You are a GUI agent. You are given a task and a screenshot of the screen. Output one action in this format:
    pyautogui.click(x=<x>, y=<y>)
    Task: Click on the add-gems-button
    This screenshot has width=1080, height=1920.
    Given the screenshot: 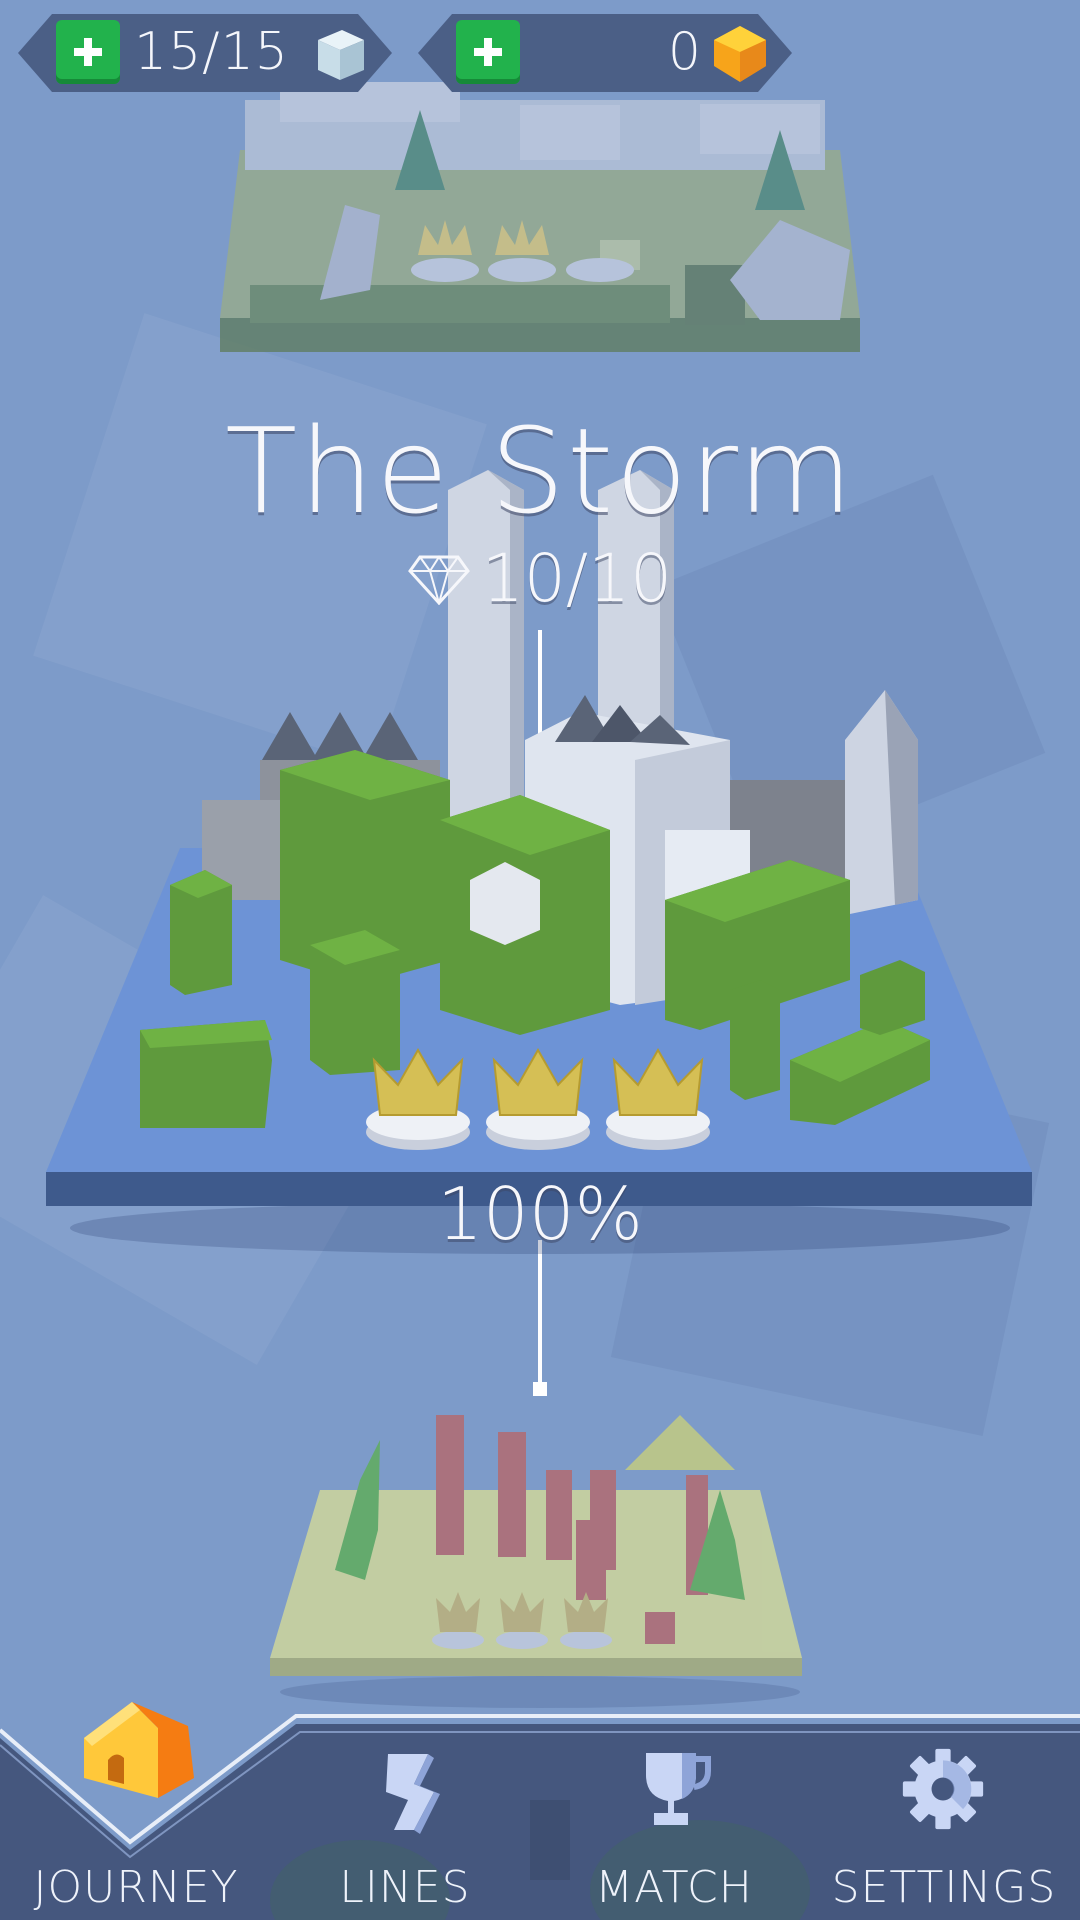 What is the action you would take?
    pyautogui.click(x=488, y=52)
    